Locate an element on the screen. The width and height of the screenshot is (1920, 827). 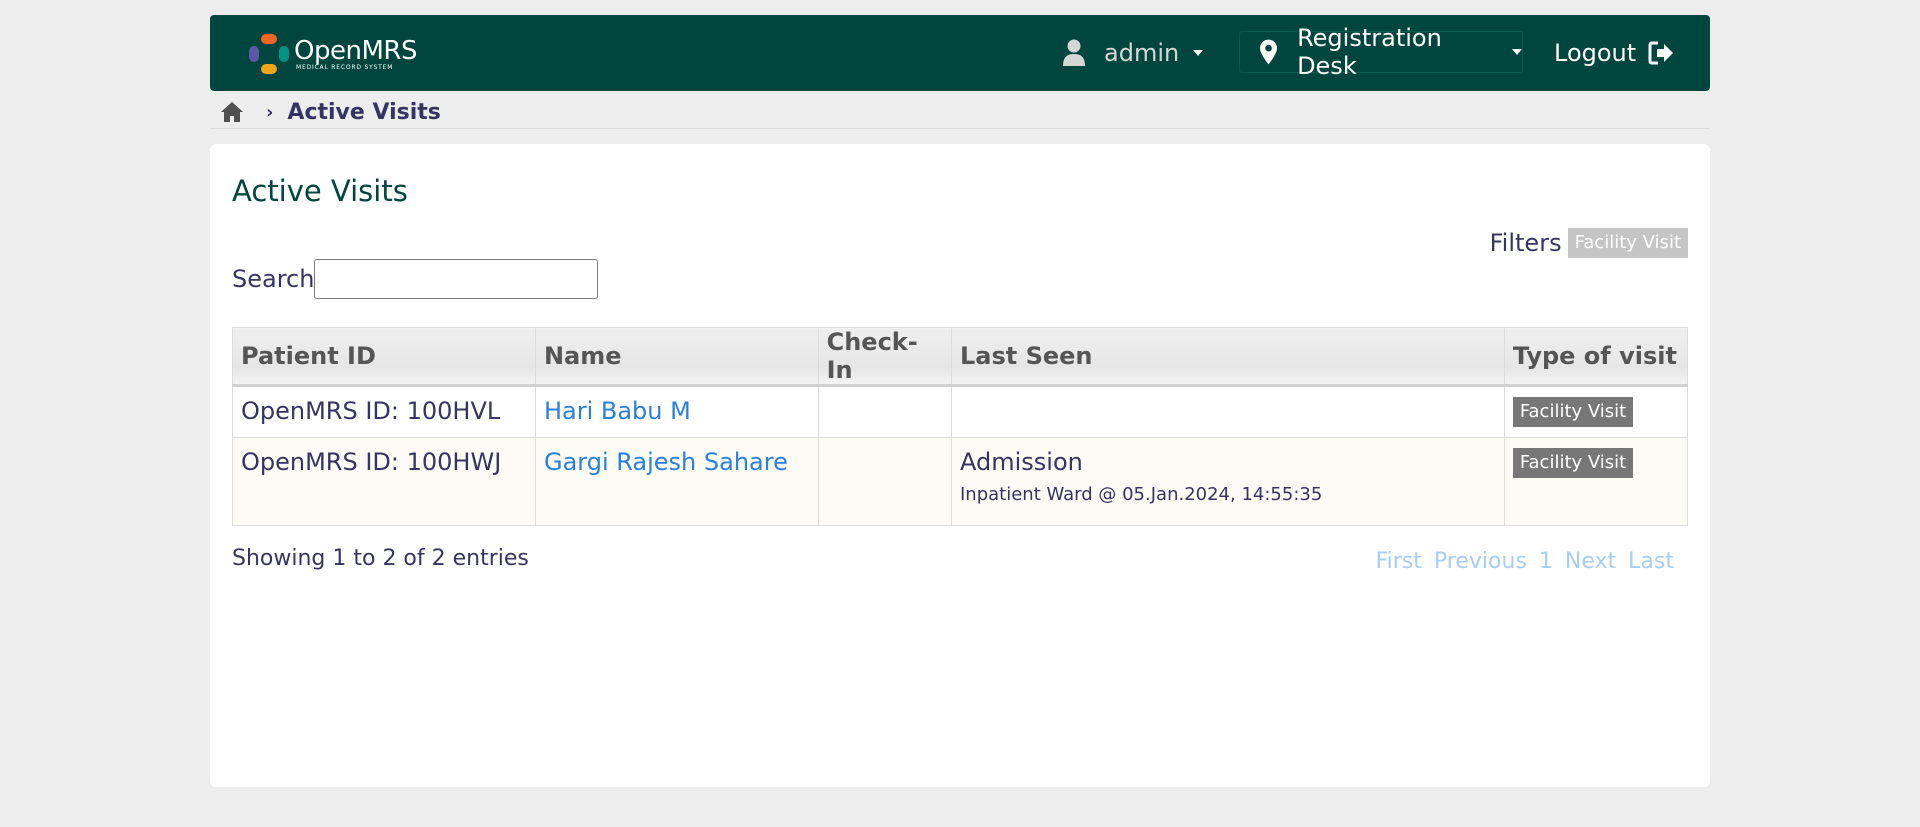
filter-facility-visit: Facility Visit is located at coordinates (1627, 243).